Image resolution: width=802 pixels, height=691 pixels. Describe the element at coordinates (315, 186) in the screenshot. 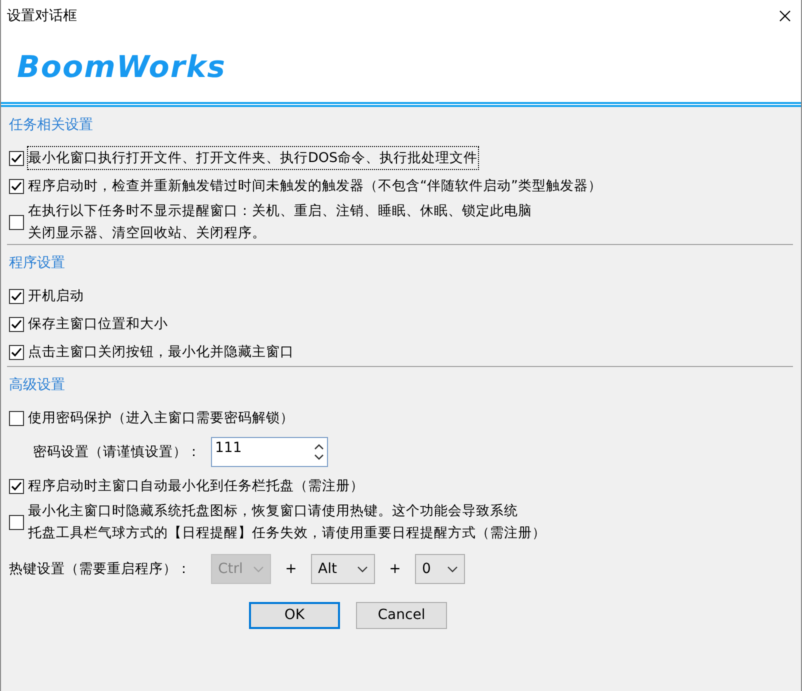

I see `checkbox-label: 程序启动时，检查并重新触发错过时间未触发的触发器（不包含“伴随软件启动”类型触发器）` at that location.